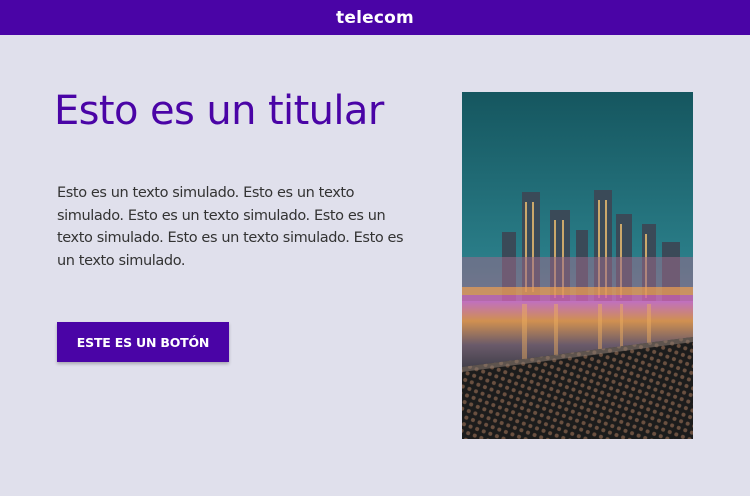 Image resolution: width=750 pixels, height=496 pixels. I want to click on cta-button: ESTE ES UN BOTÓN, so click(143, 342).